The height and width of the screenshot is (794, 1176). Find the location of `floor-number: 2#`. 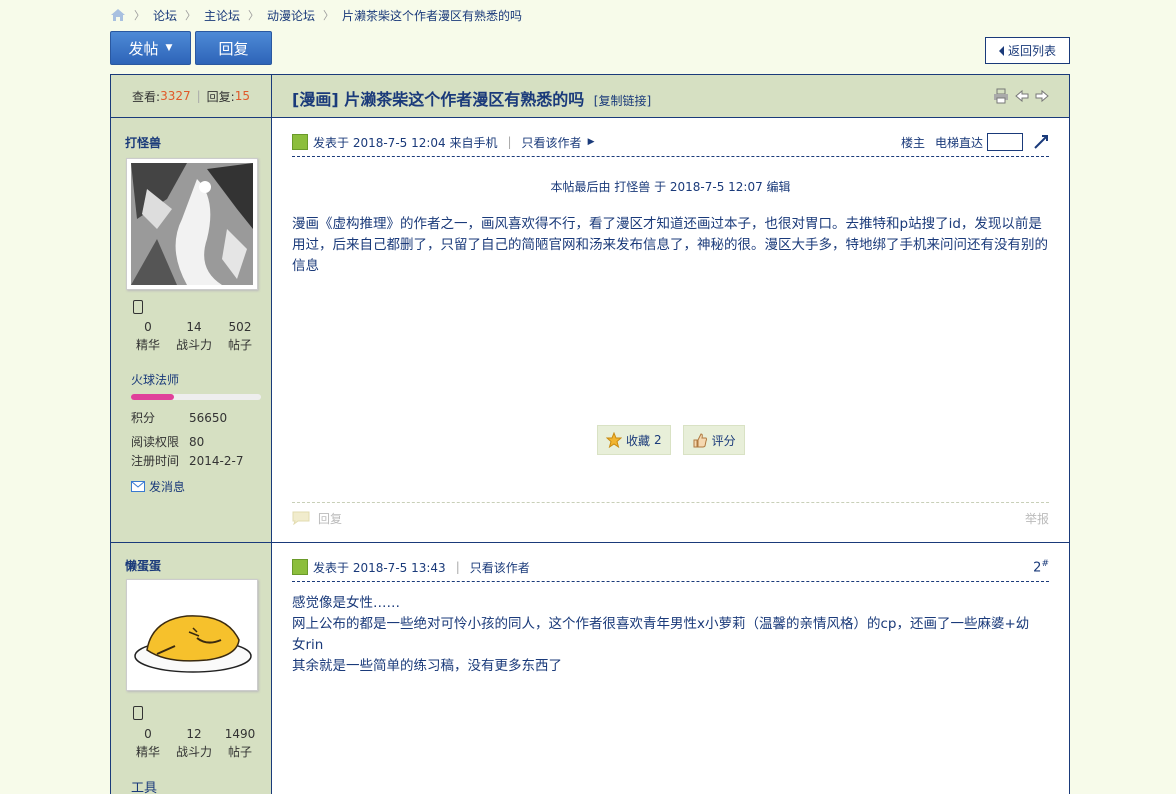

floor-number: 2# is located at coordinates (1041, 567).